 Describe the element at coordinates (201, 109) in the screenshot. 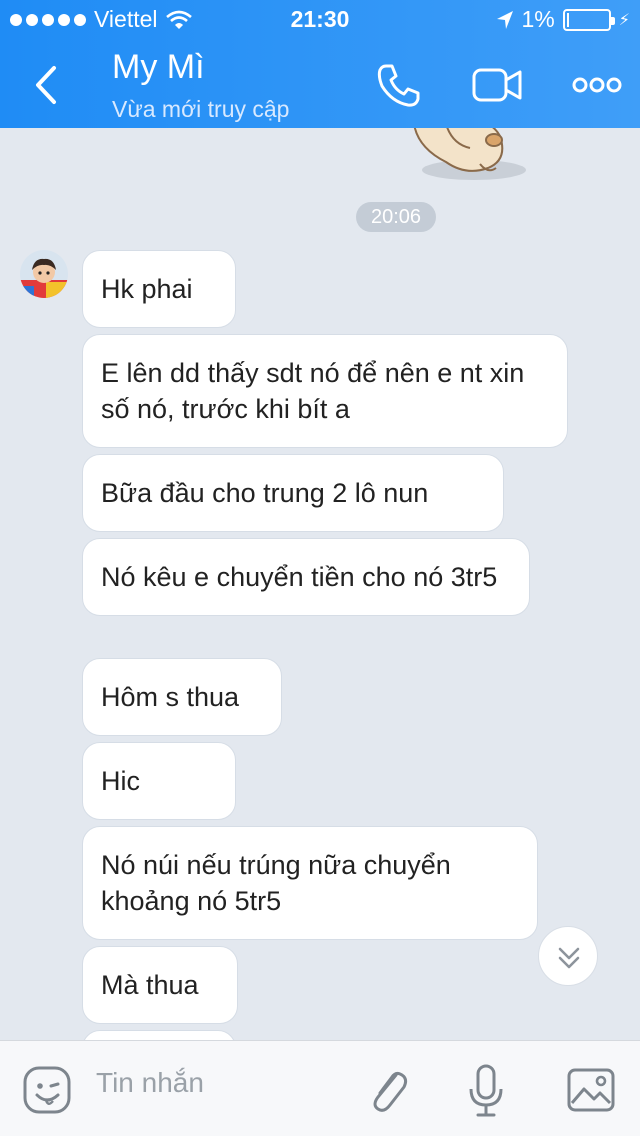

I see `contact-status: Vừa mới truy cập` at that location.